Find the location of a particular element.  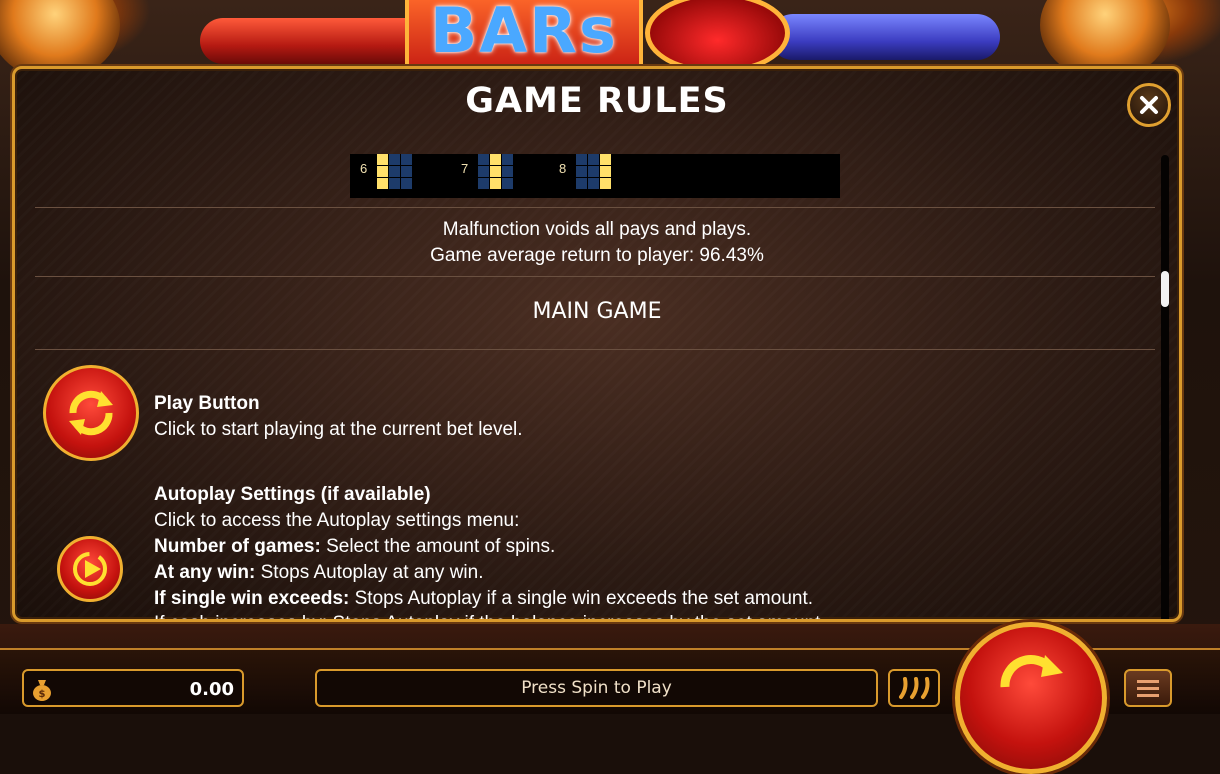

menu-icon is located at coordinates (1148, 688).